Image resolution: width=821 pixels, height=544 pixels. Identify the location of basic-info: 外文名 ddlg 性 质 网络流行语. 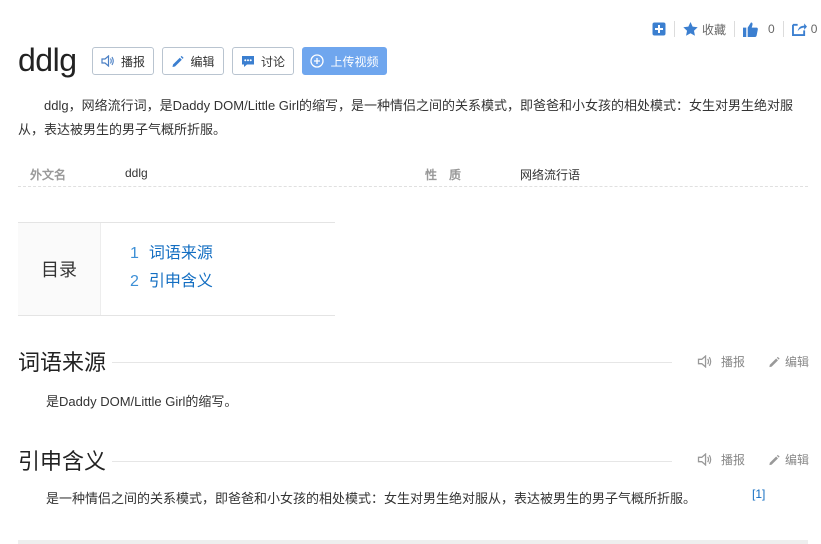
(413, 173).